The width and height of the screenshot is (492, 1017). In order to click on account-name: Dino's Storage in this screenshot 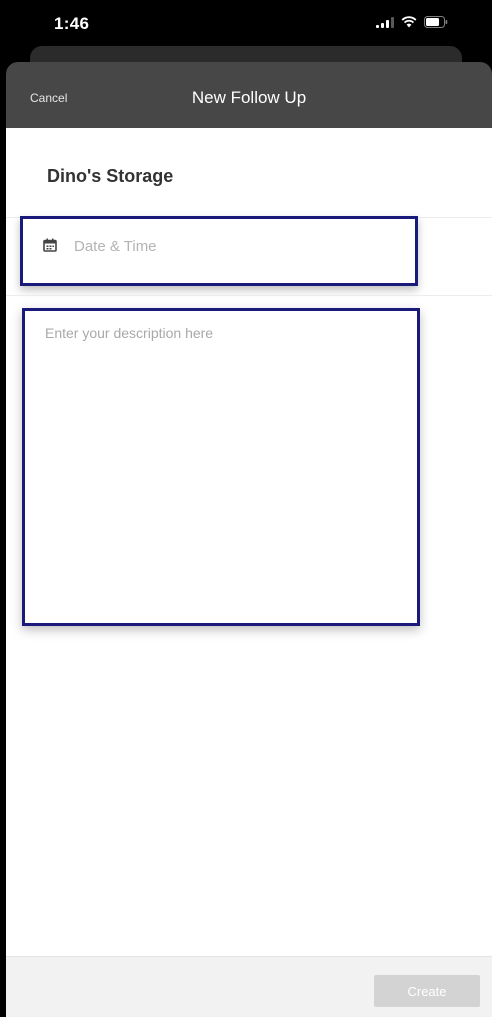, I will do `click(110, 176)`.